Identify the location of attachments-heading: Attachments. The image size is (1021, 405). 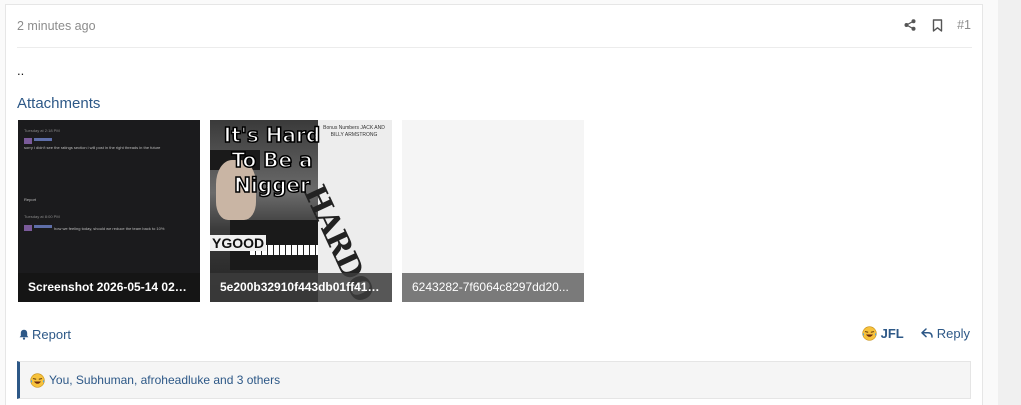
(59, 103).